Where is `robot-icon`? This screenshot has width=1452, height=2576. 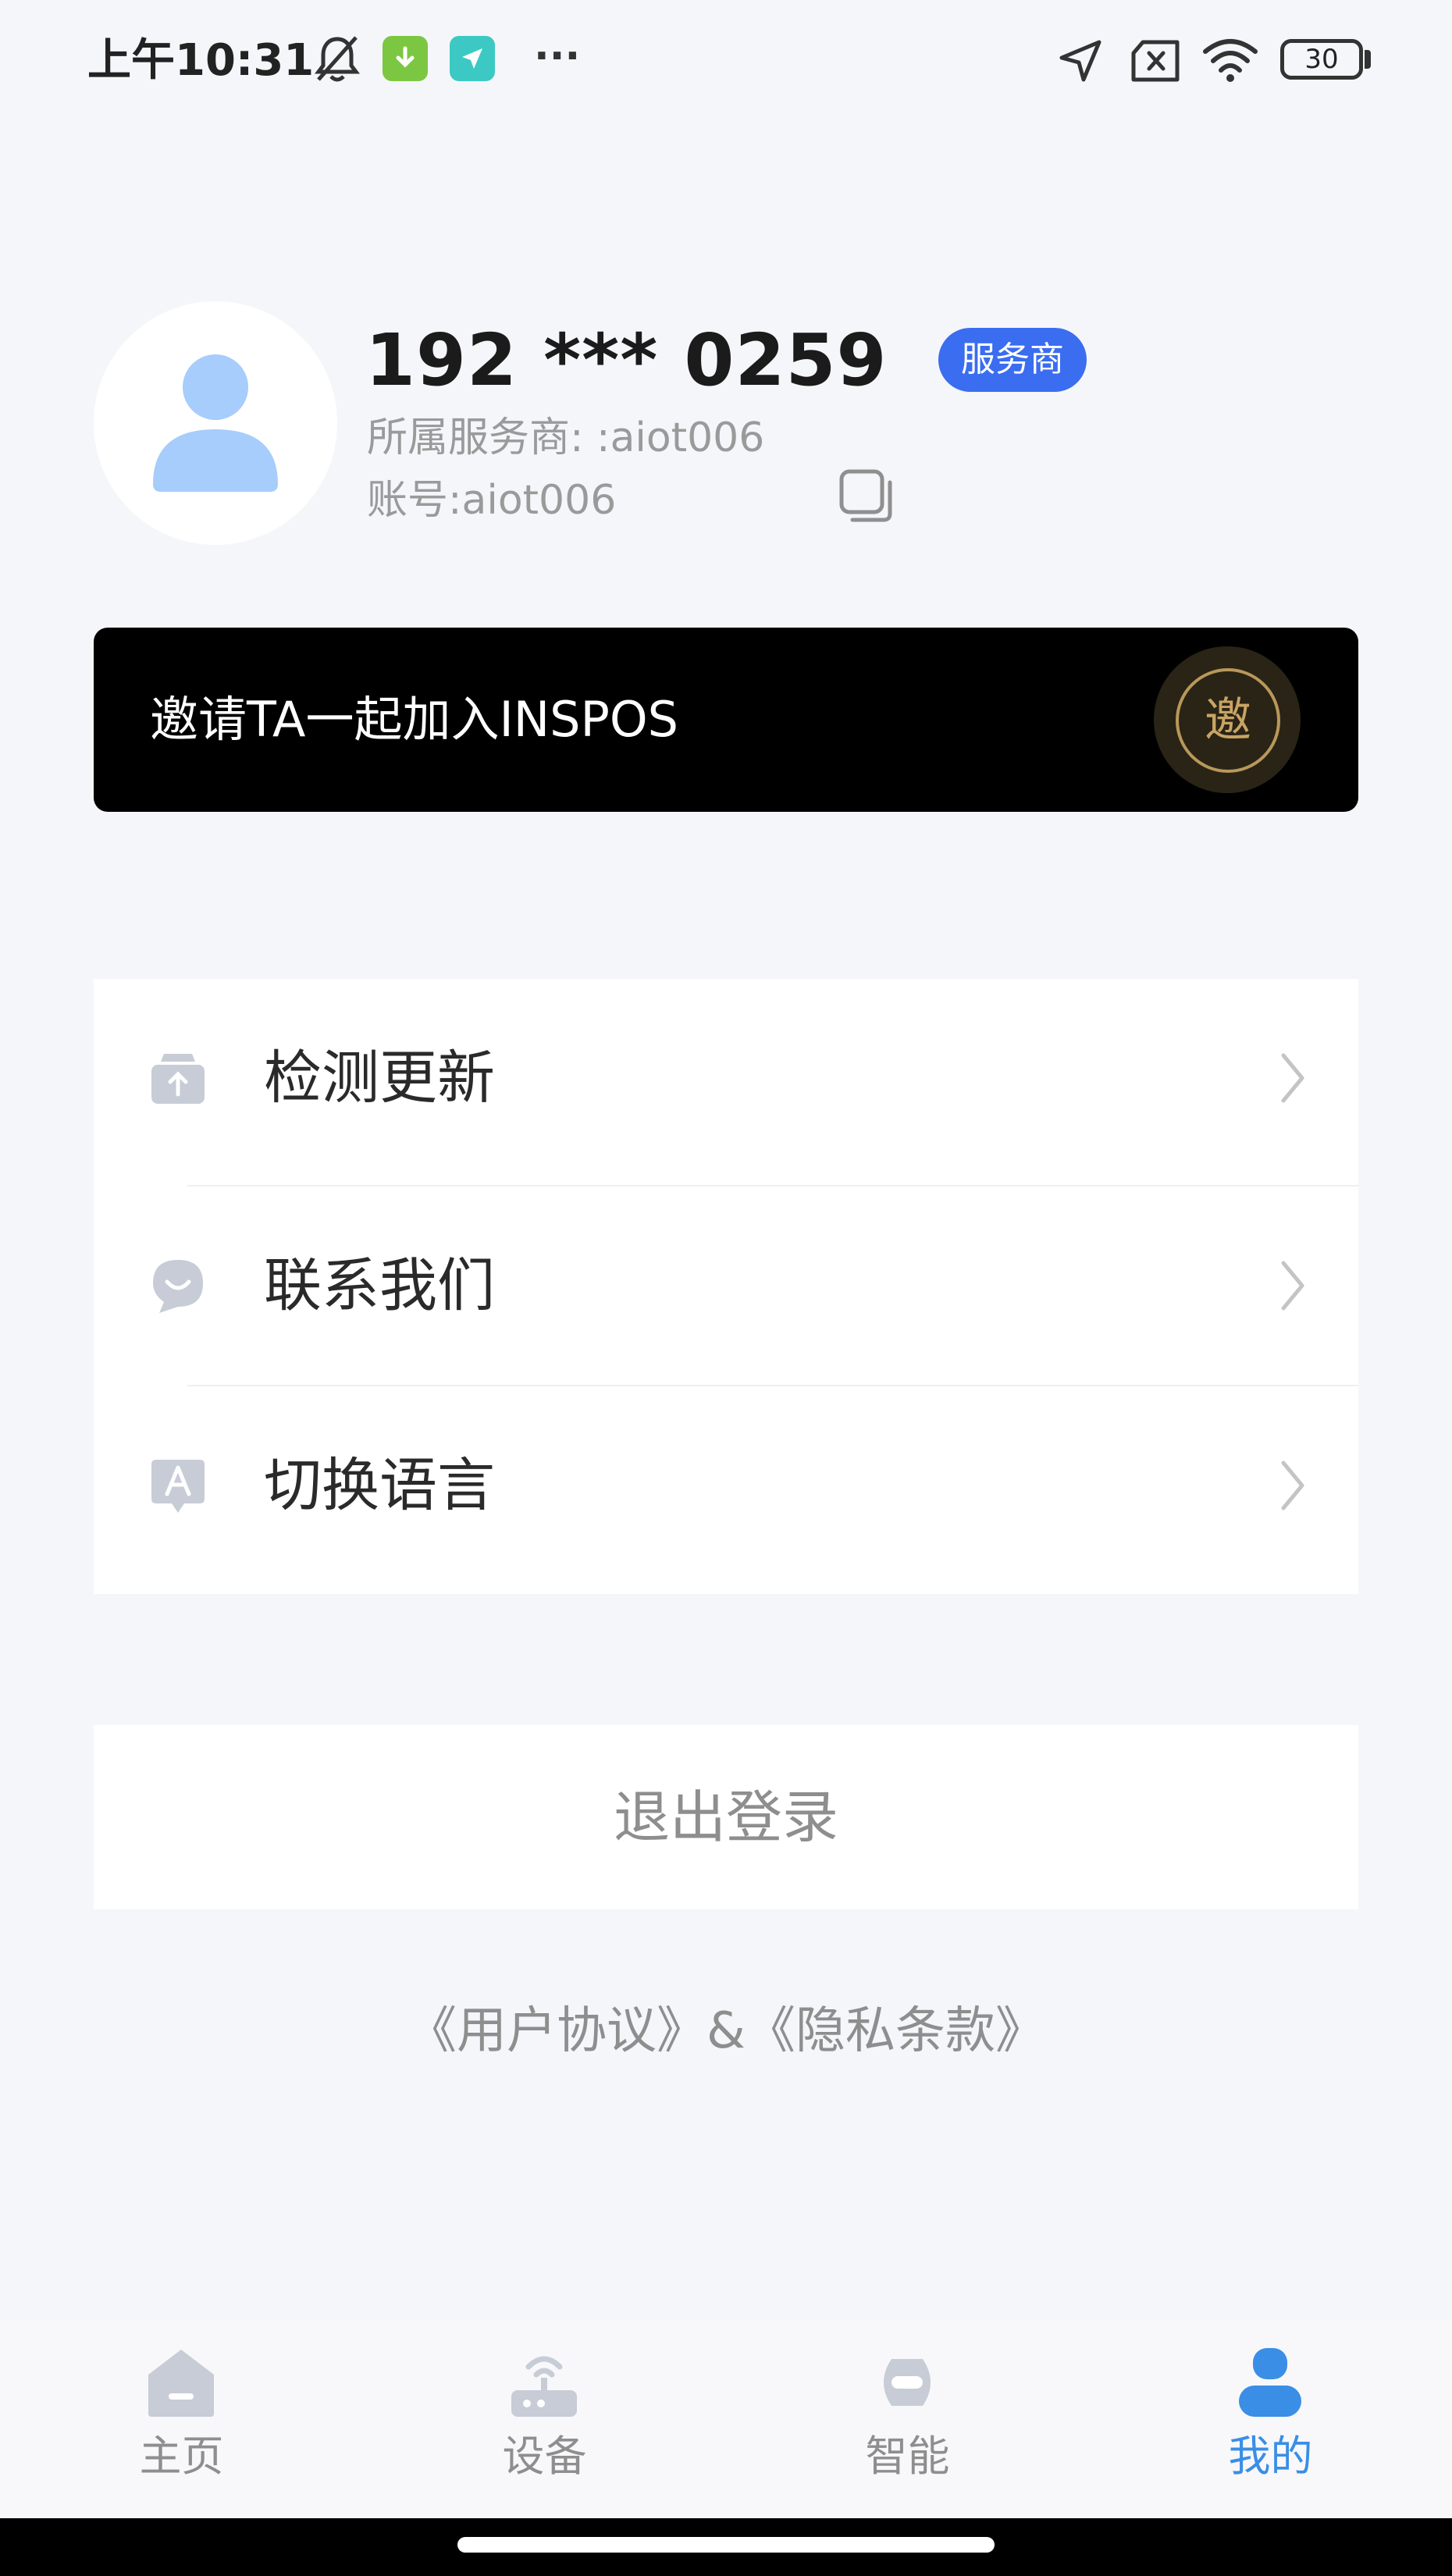
robot-icon is located at coordinates (907, 2382).